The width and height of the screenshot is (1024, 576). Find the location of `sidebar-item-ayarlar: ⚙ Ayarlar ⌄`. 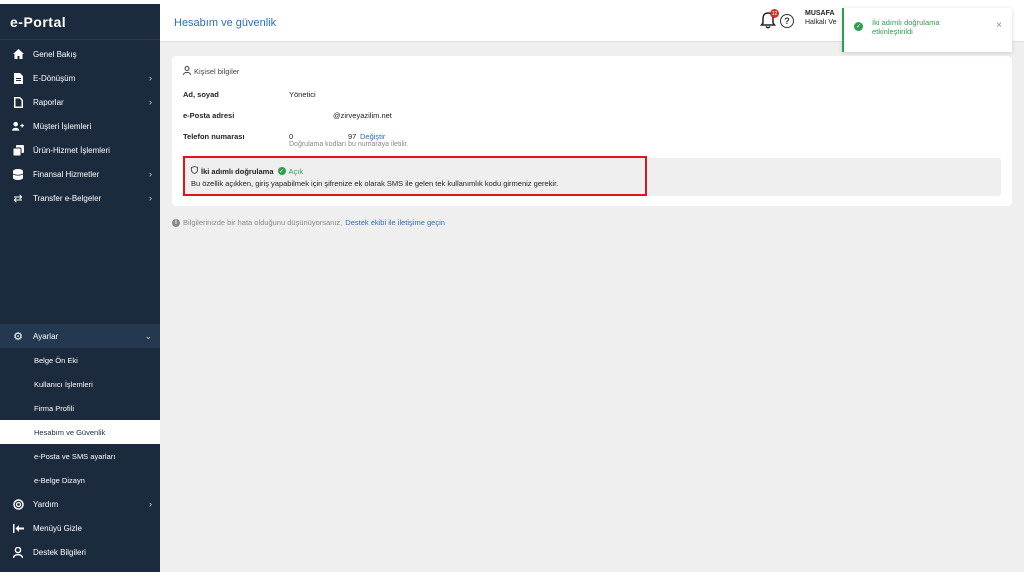

sidebar-item-ayarlar: ⚙ Ayarlar ⌄ is located at coordinates (80, 336).